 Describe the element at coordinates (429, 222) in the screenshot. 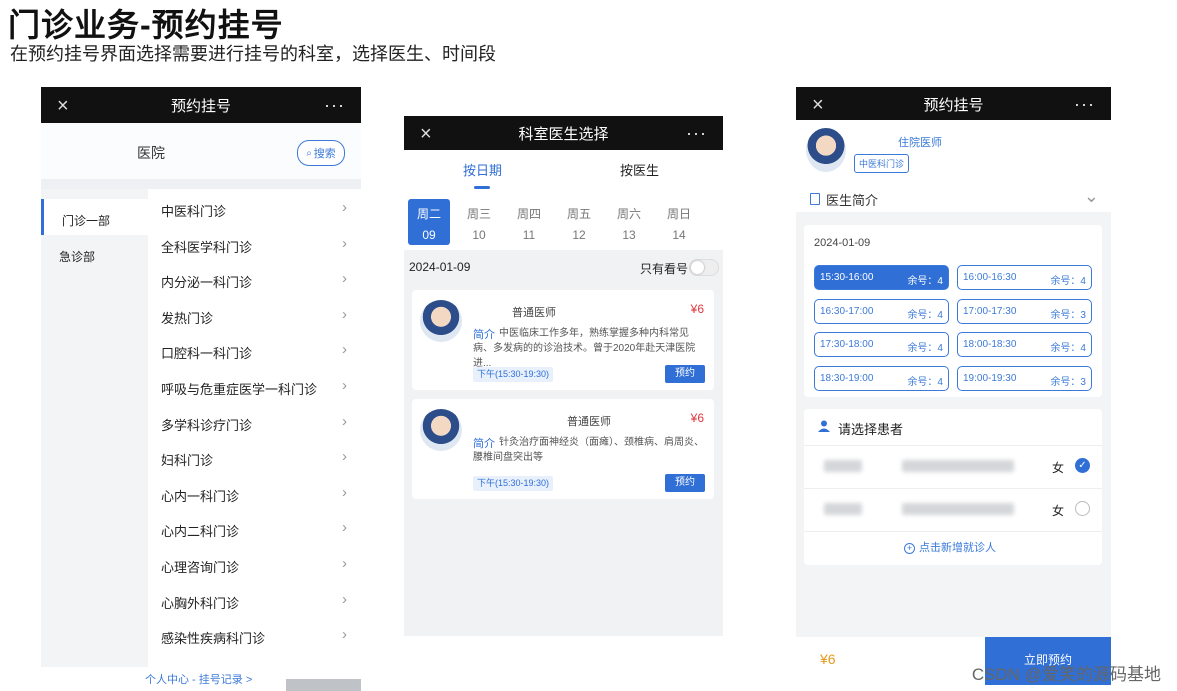

I see `day-item: 周二 09` at that location.